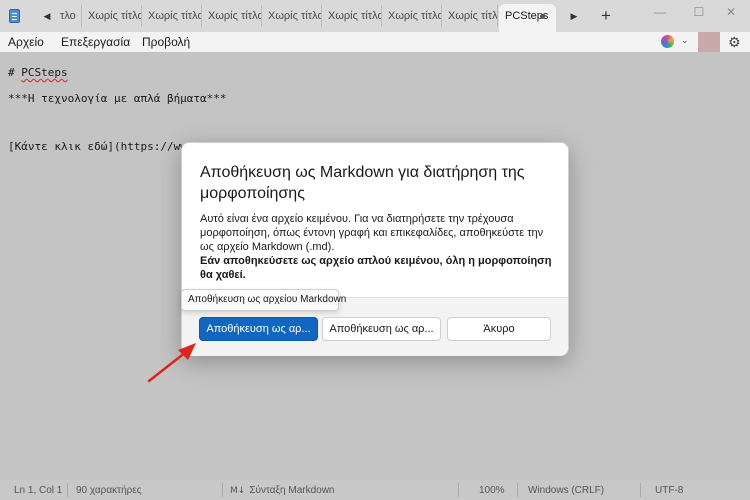 The image size is (750, 500). I want to click on spelling-flag-word: PCSteps, so click(44, 72).